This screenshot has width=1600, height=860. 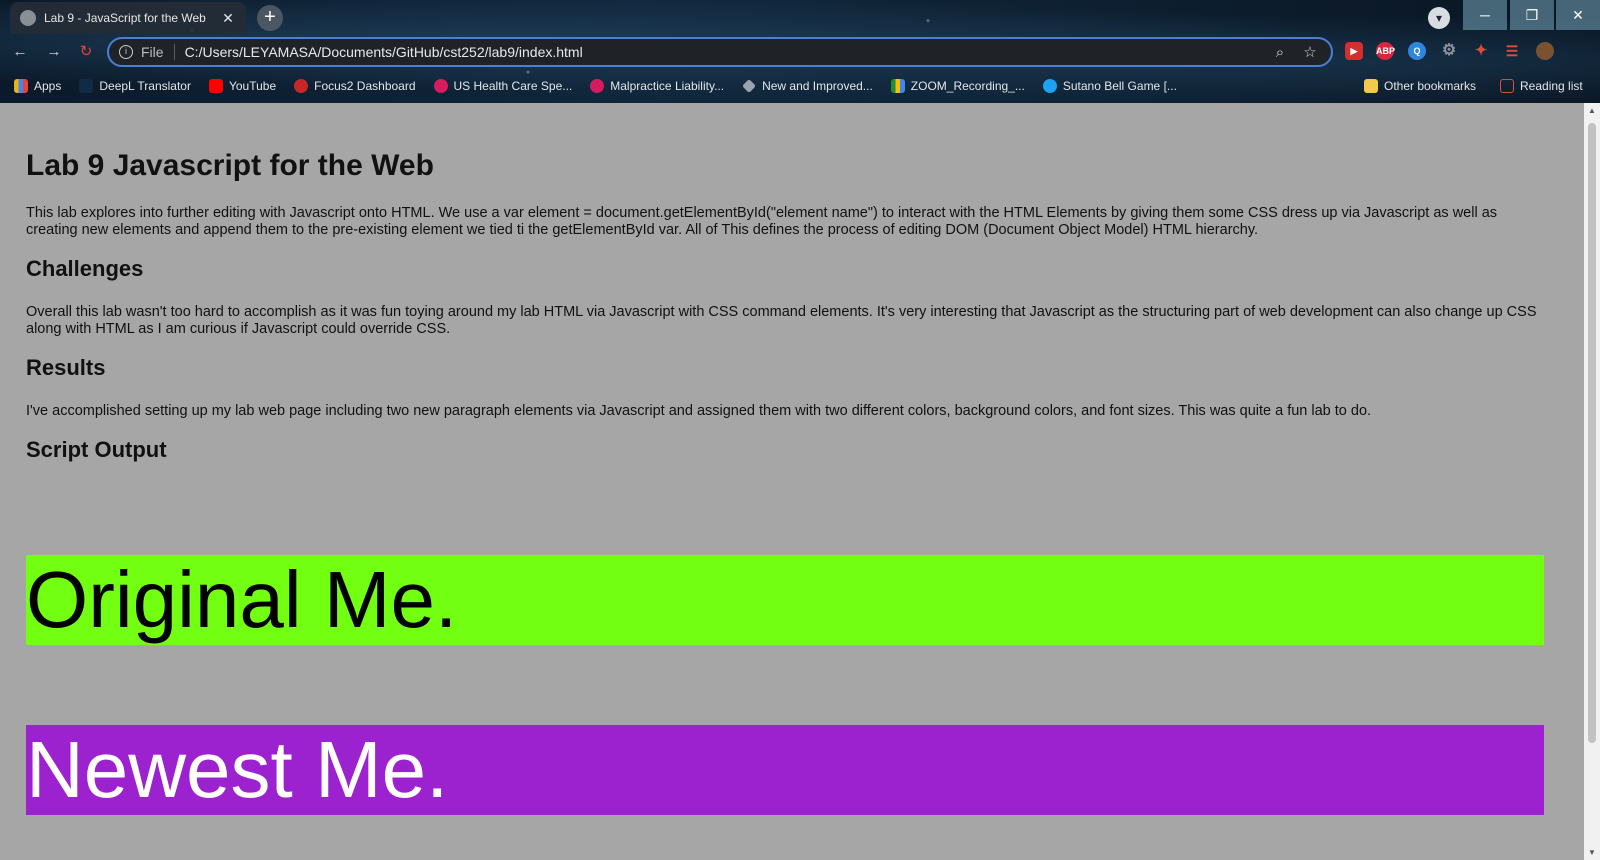 What do you see at coordinates (1592, 110) in the screenshot?
I see `scroll-up-icon: ▲` at bounding box center [1592, 110].